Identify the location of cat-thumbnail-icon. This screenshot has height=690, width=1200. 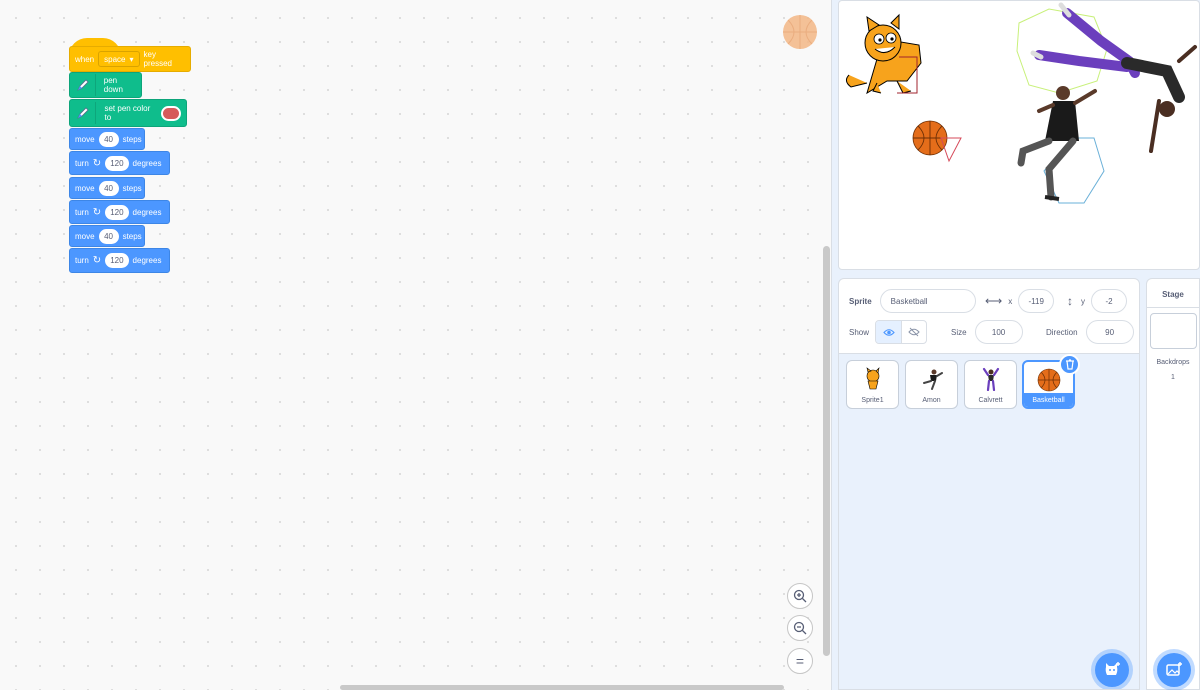
(873, 379).